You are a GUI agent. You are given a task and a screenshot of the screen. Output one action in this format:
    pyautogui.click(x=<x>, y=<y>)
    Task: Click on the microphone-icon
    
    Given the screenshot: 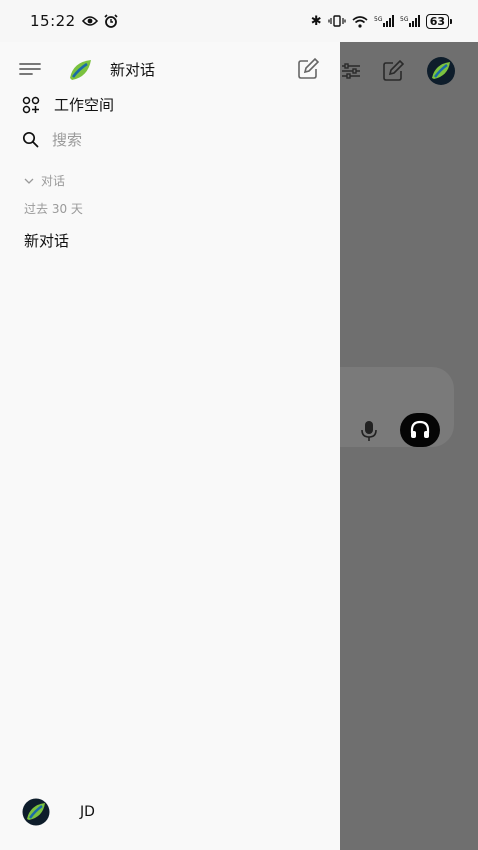 What is the action you would take?
    pyautogui.click(x=369, y=431)
    